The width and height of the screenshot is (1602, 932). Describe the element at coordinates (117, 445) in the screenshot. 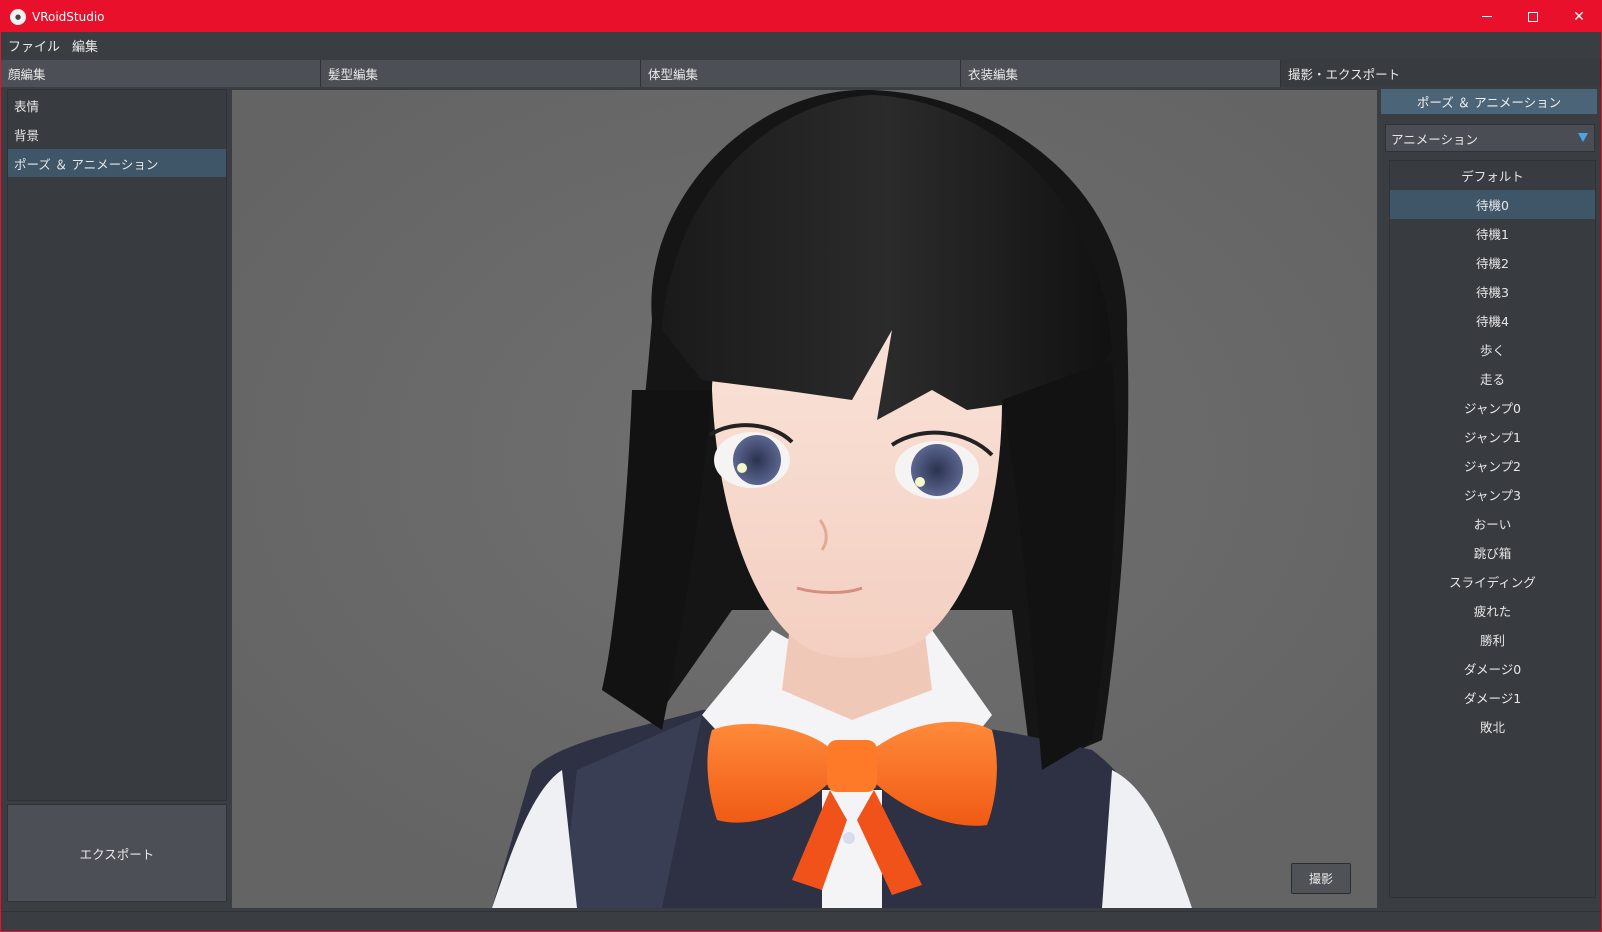

I see `left-nav-list: 表情 背景 ポーズ ＆ アニメーション` at that location.